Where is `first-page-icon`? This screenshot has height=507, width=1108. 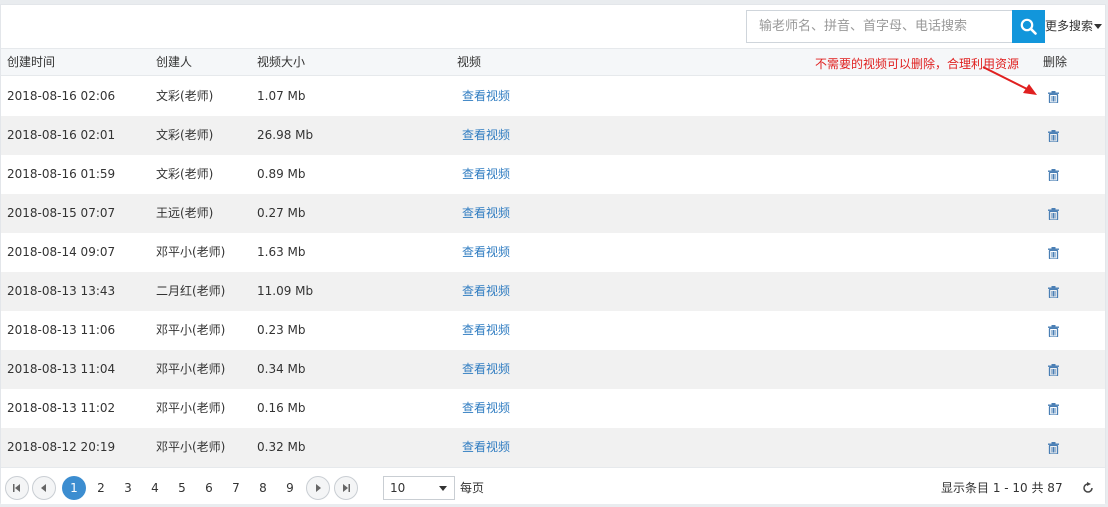
first-page-icon is located at coordinates (16, 488).